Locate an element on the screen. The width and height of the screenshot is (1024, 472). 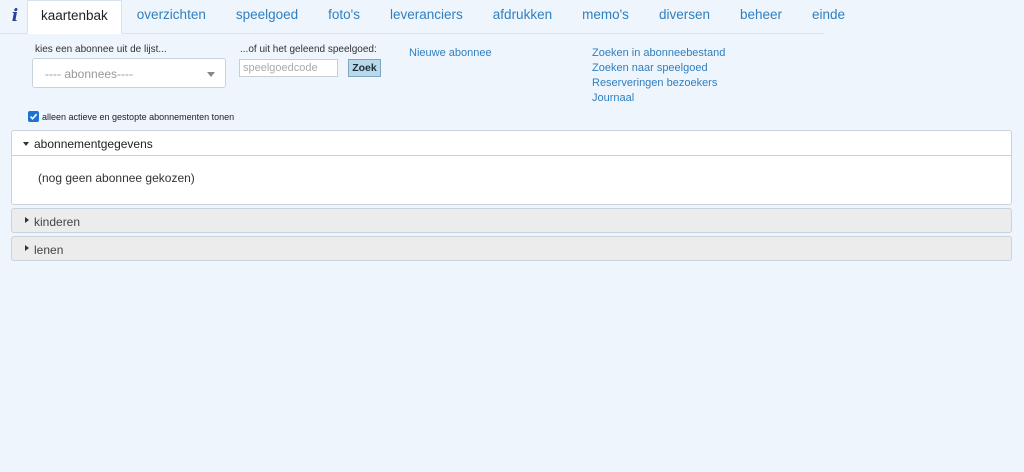
tab-beheer: beheer is located at coordinates (761, 16).